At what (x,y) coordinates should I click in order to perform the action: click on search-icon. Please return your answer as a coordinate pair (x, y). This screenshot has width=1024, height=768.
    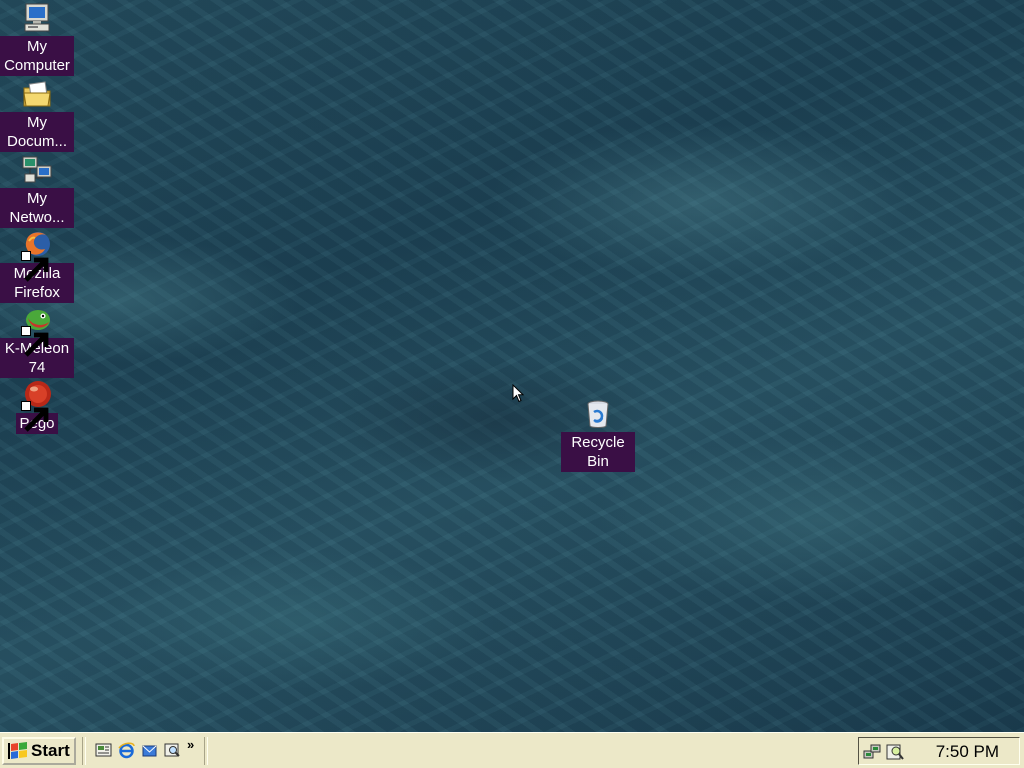
    Looking at the image, I should click on (172, 750).